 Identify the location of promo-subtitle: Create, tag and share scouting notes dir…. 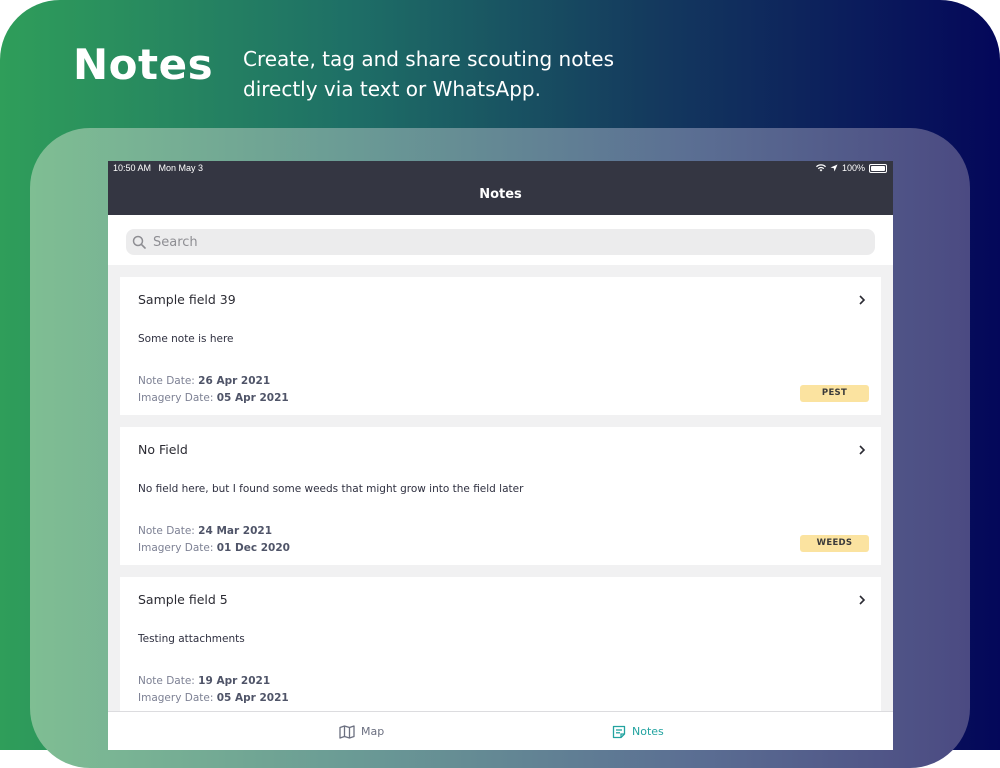
(429, 74).